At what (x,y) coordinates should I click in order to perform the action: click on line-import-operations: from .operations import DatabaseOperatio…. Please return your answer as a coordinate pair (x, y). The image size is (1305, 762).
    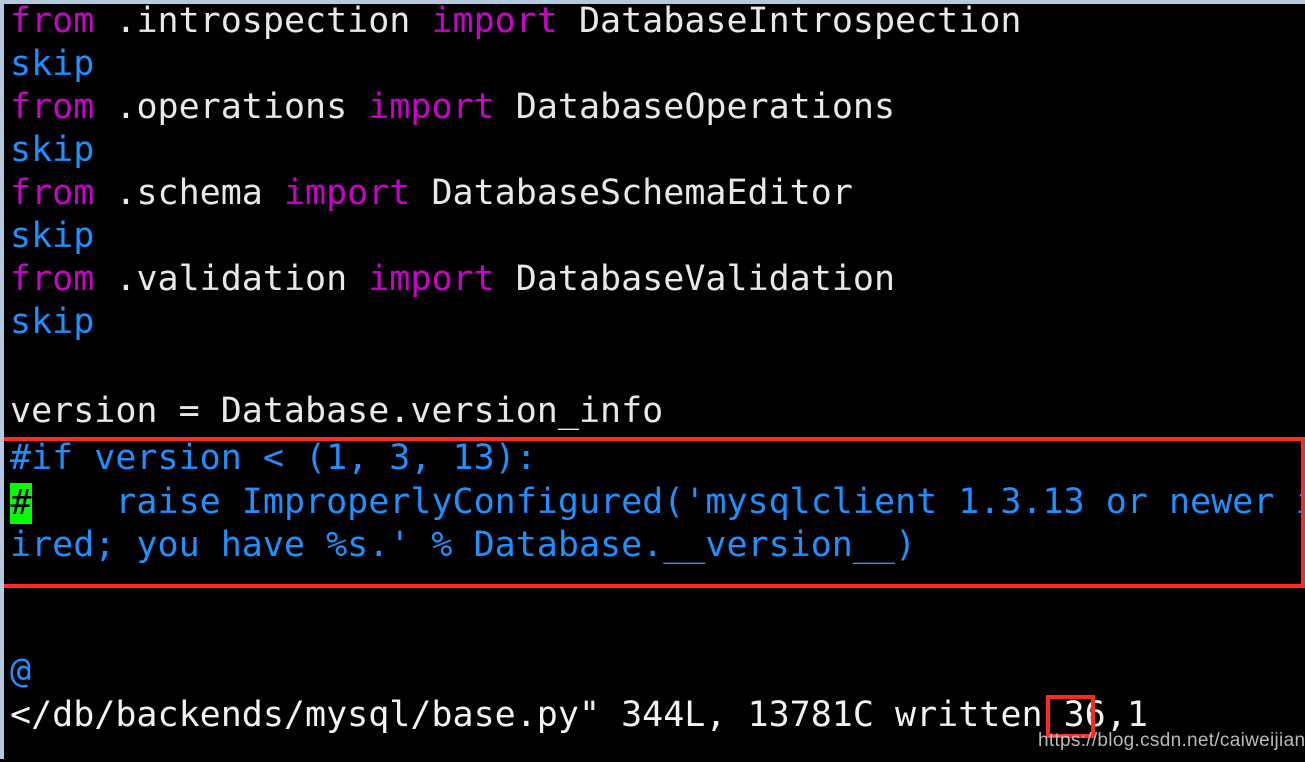
    Looking at the image, I should click on (657, 107).